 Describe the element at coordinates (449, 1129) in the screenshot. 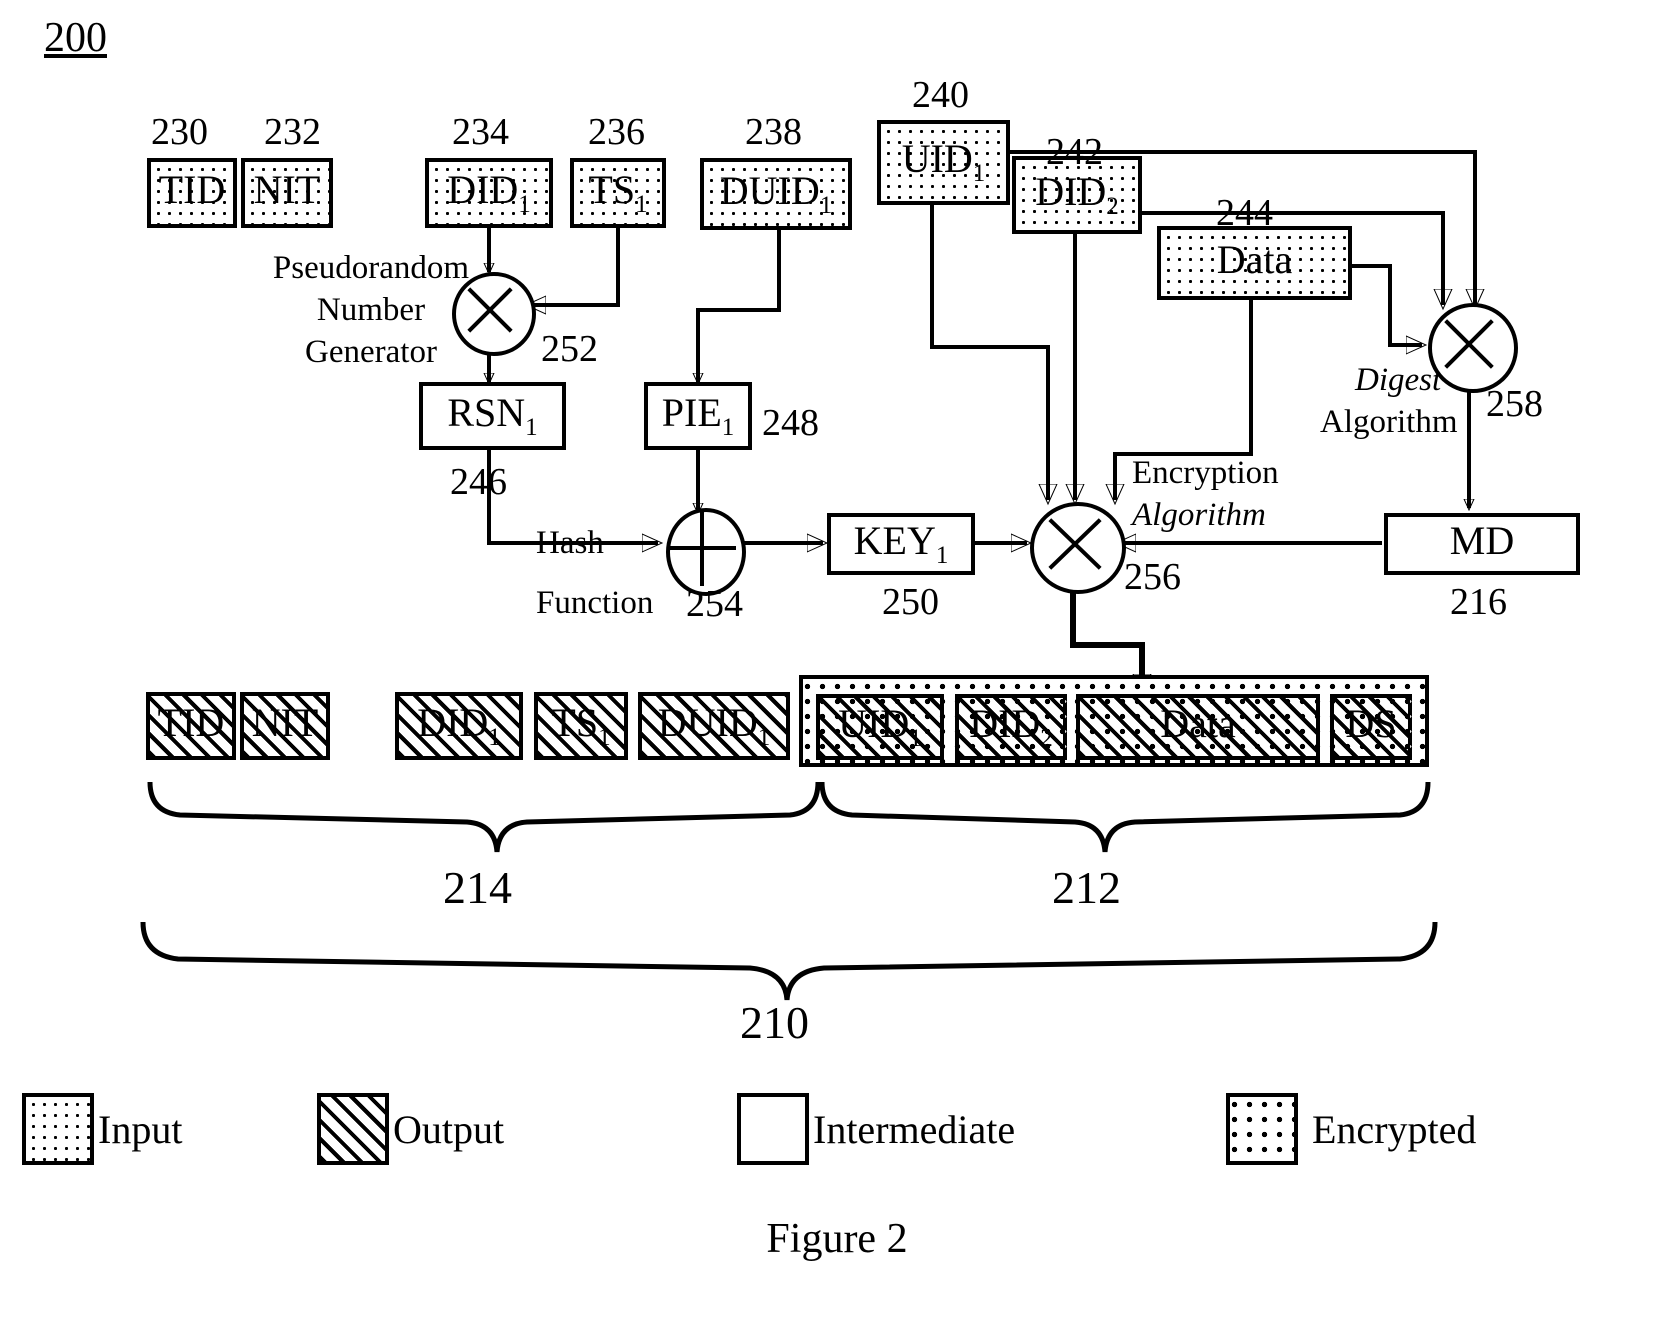

I see `legend-label-output: Output` at that location.